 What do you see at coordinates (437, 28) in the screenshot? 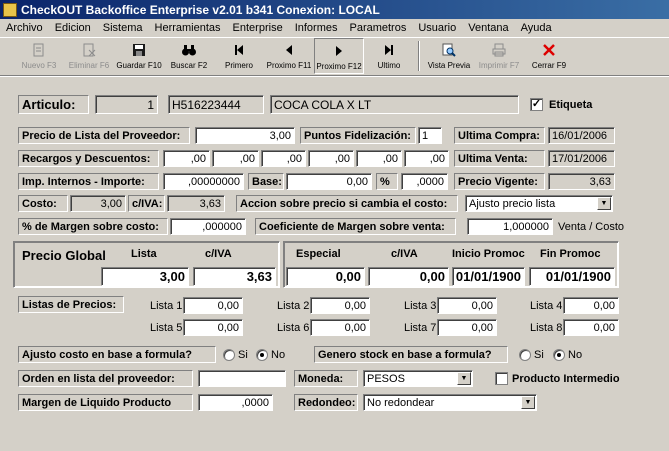
I see `menu-usuario: Usuario` at bounding box center [437, 28].